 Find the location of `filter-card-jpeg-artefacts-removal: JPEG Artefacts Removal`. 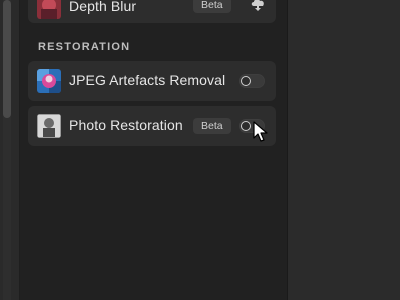

filter-card-jpeg-artefacts-removal: JPEG Artefacts Removal is located at coordinates (152, 81).